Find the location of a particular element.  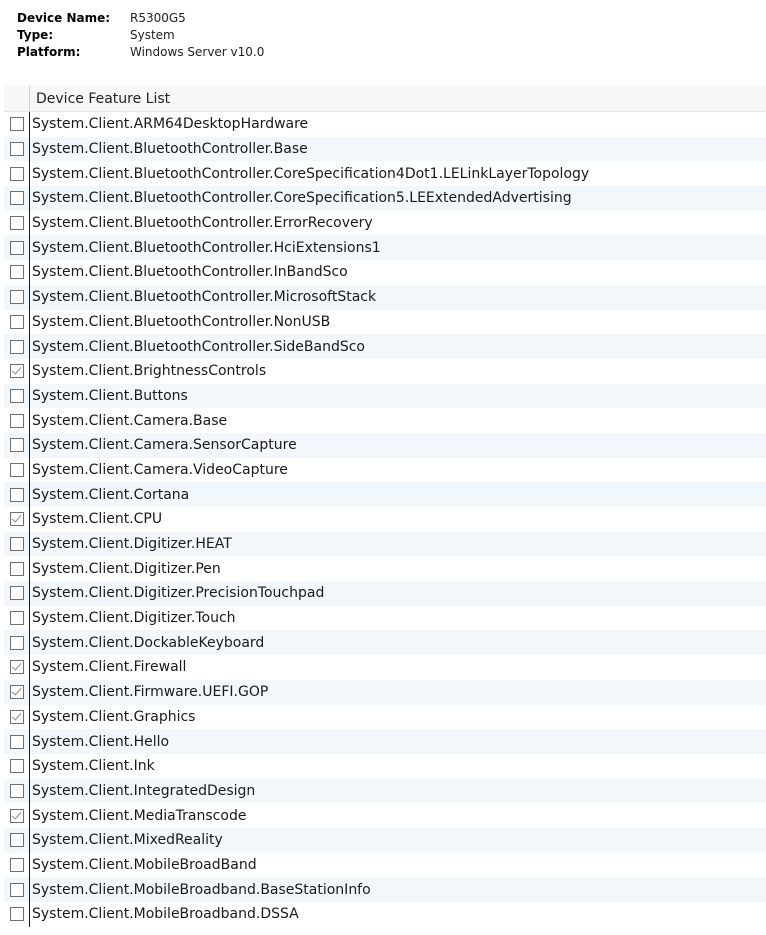

feature-row: System.Client.DockableKeyboard is located at coordinates (385, 643).